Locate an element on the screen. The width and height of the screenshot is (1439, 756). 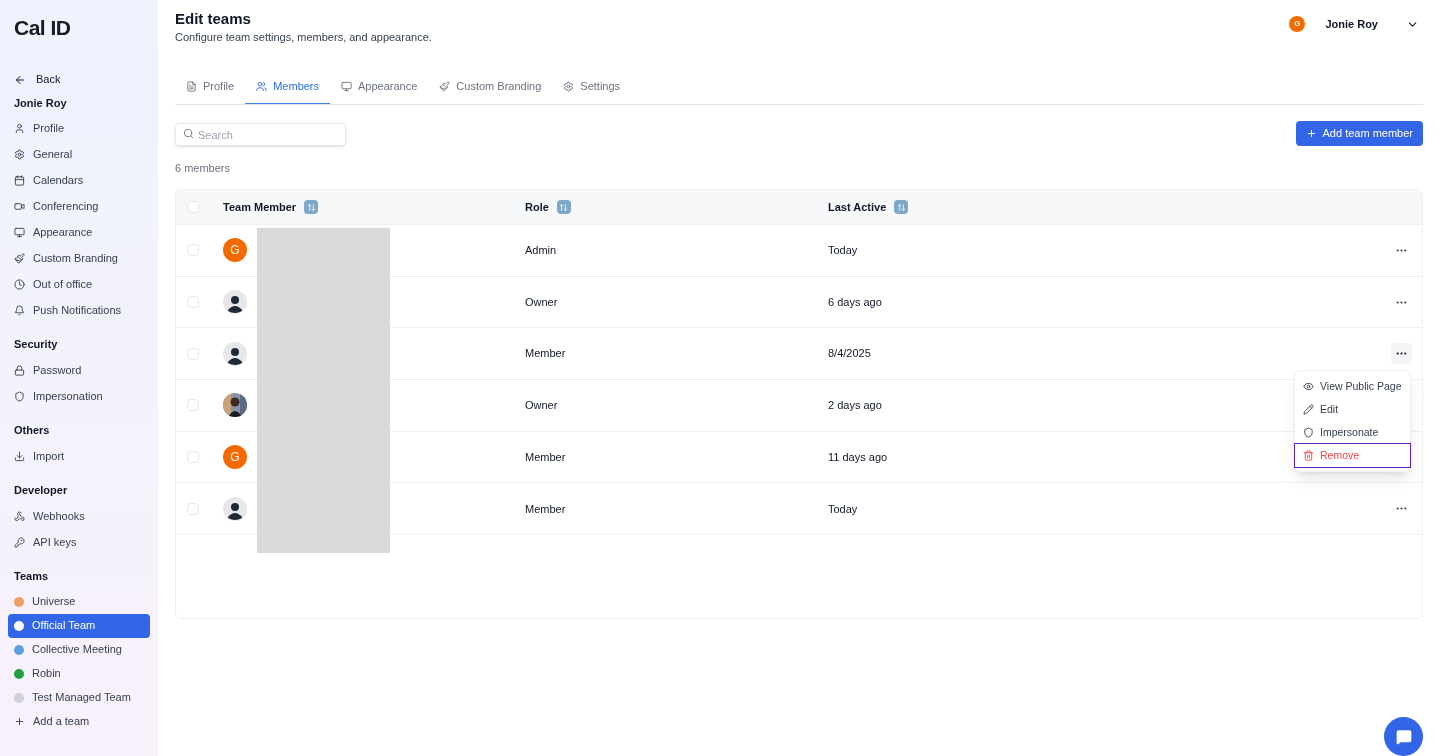
section-title: Developer is located at coordinates (41, 491).